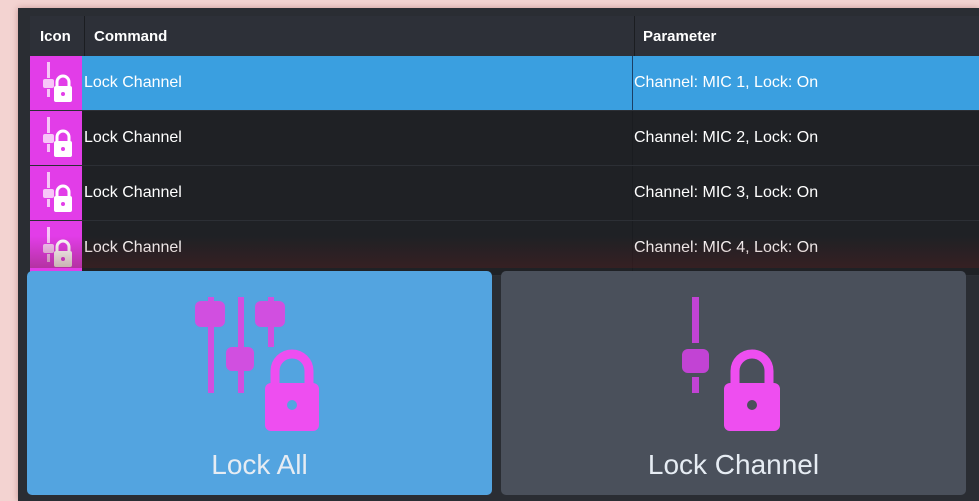  I want to click on lock-all-label: Lock All, so click(259, 464).